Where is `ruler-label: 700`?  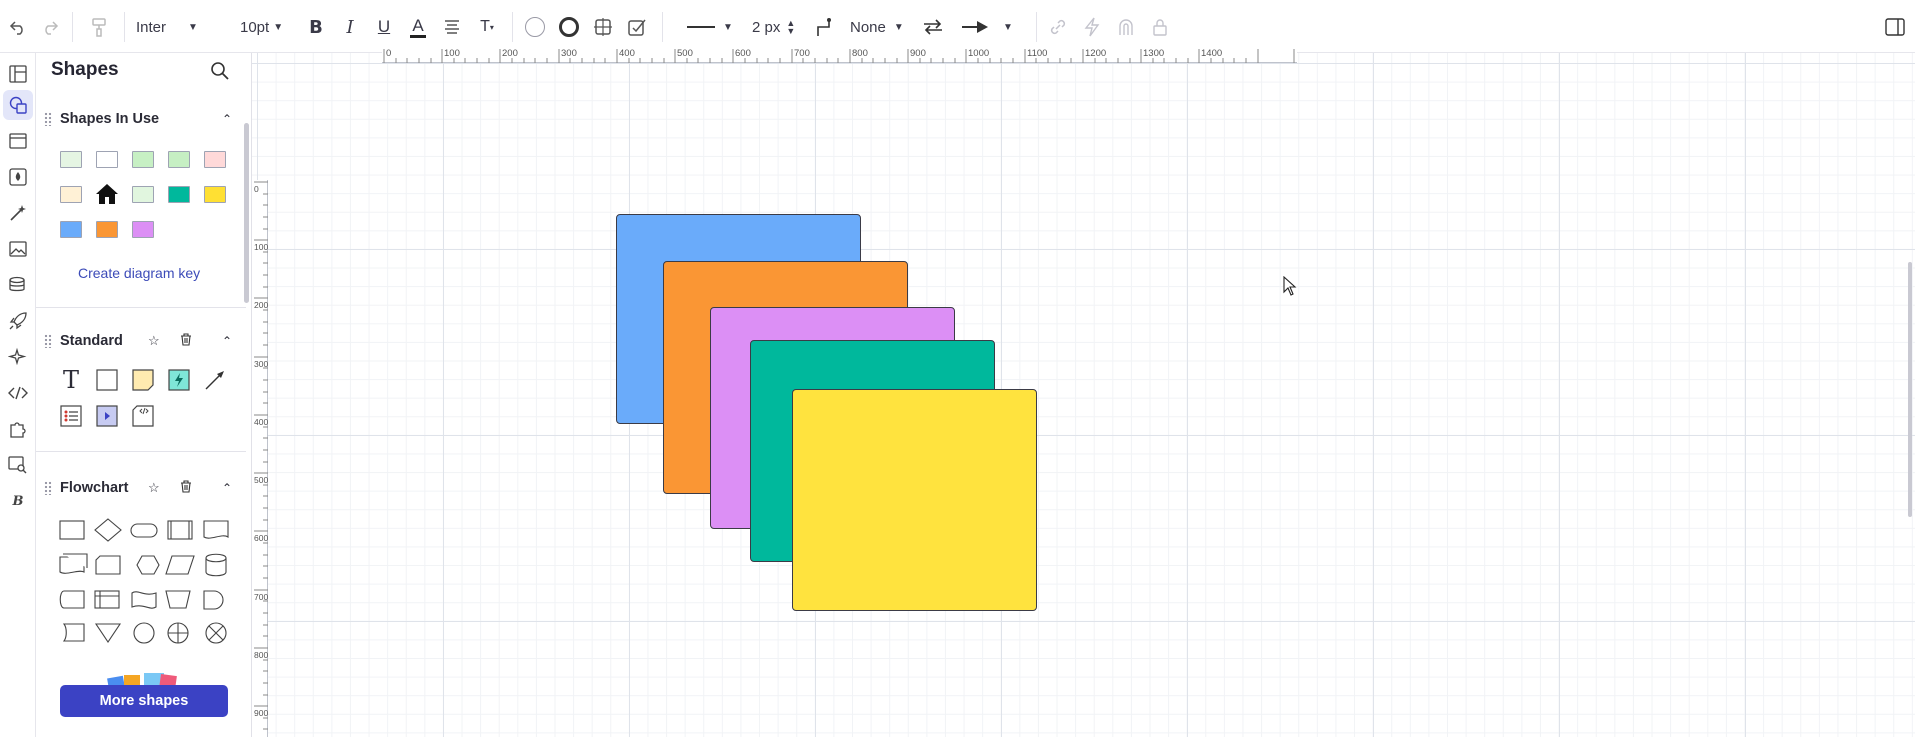
ruler-label: 700 is located at coordinates (261, 597).